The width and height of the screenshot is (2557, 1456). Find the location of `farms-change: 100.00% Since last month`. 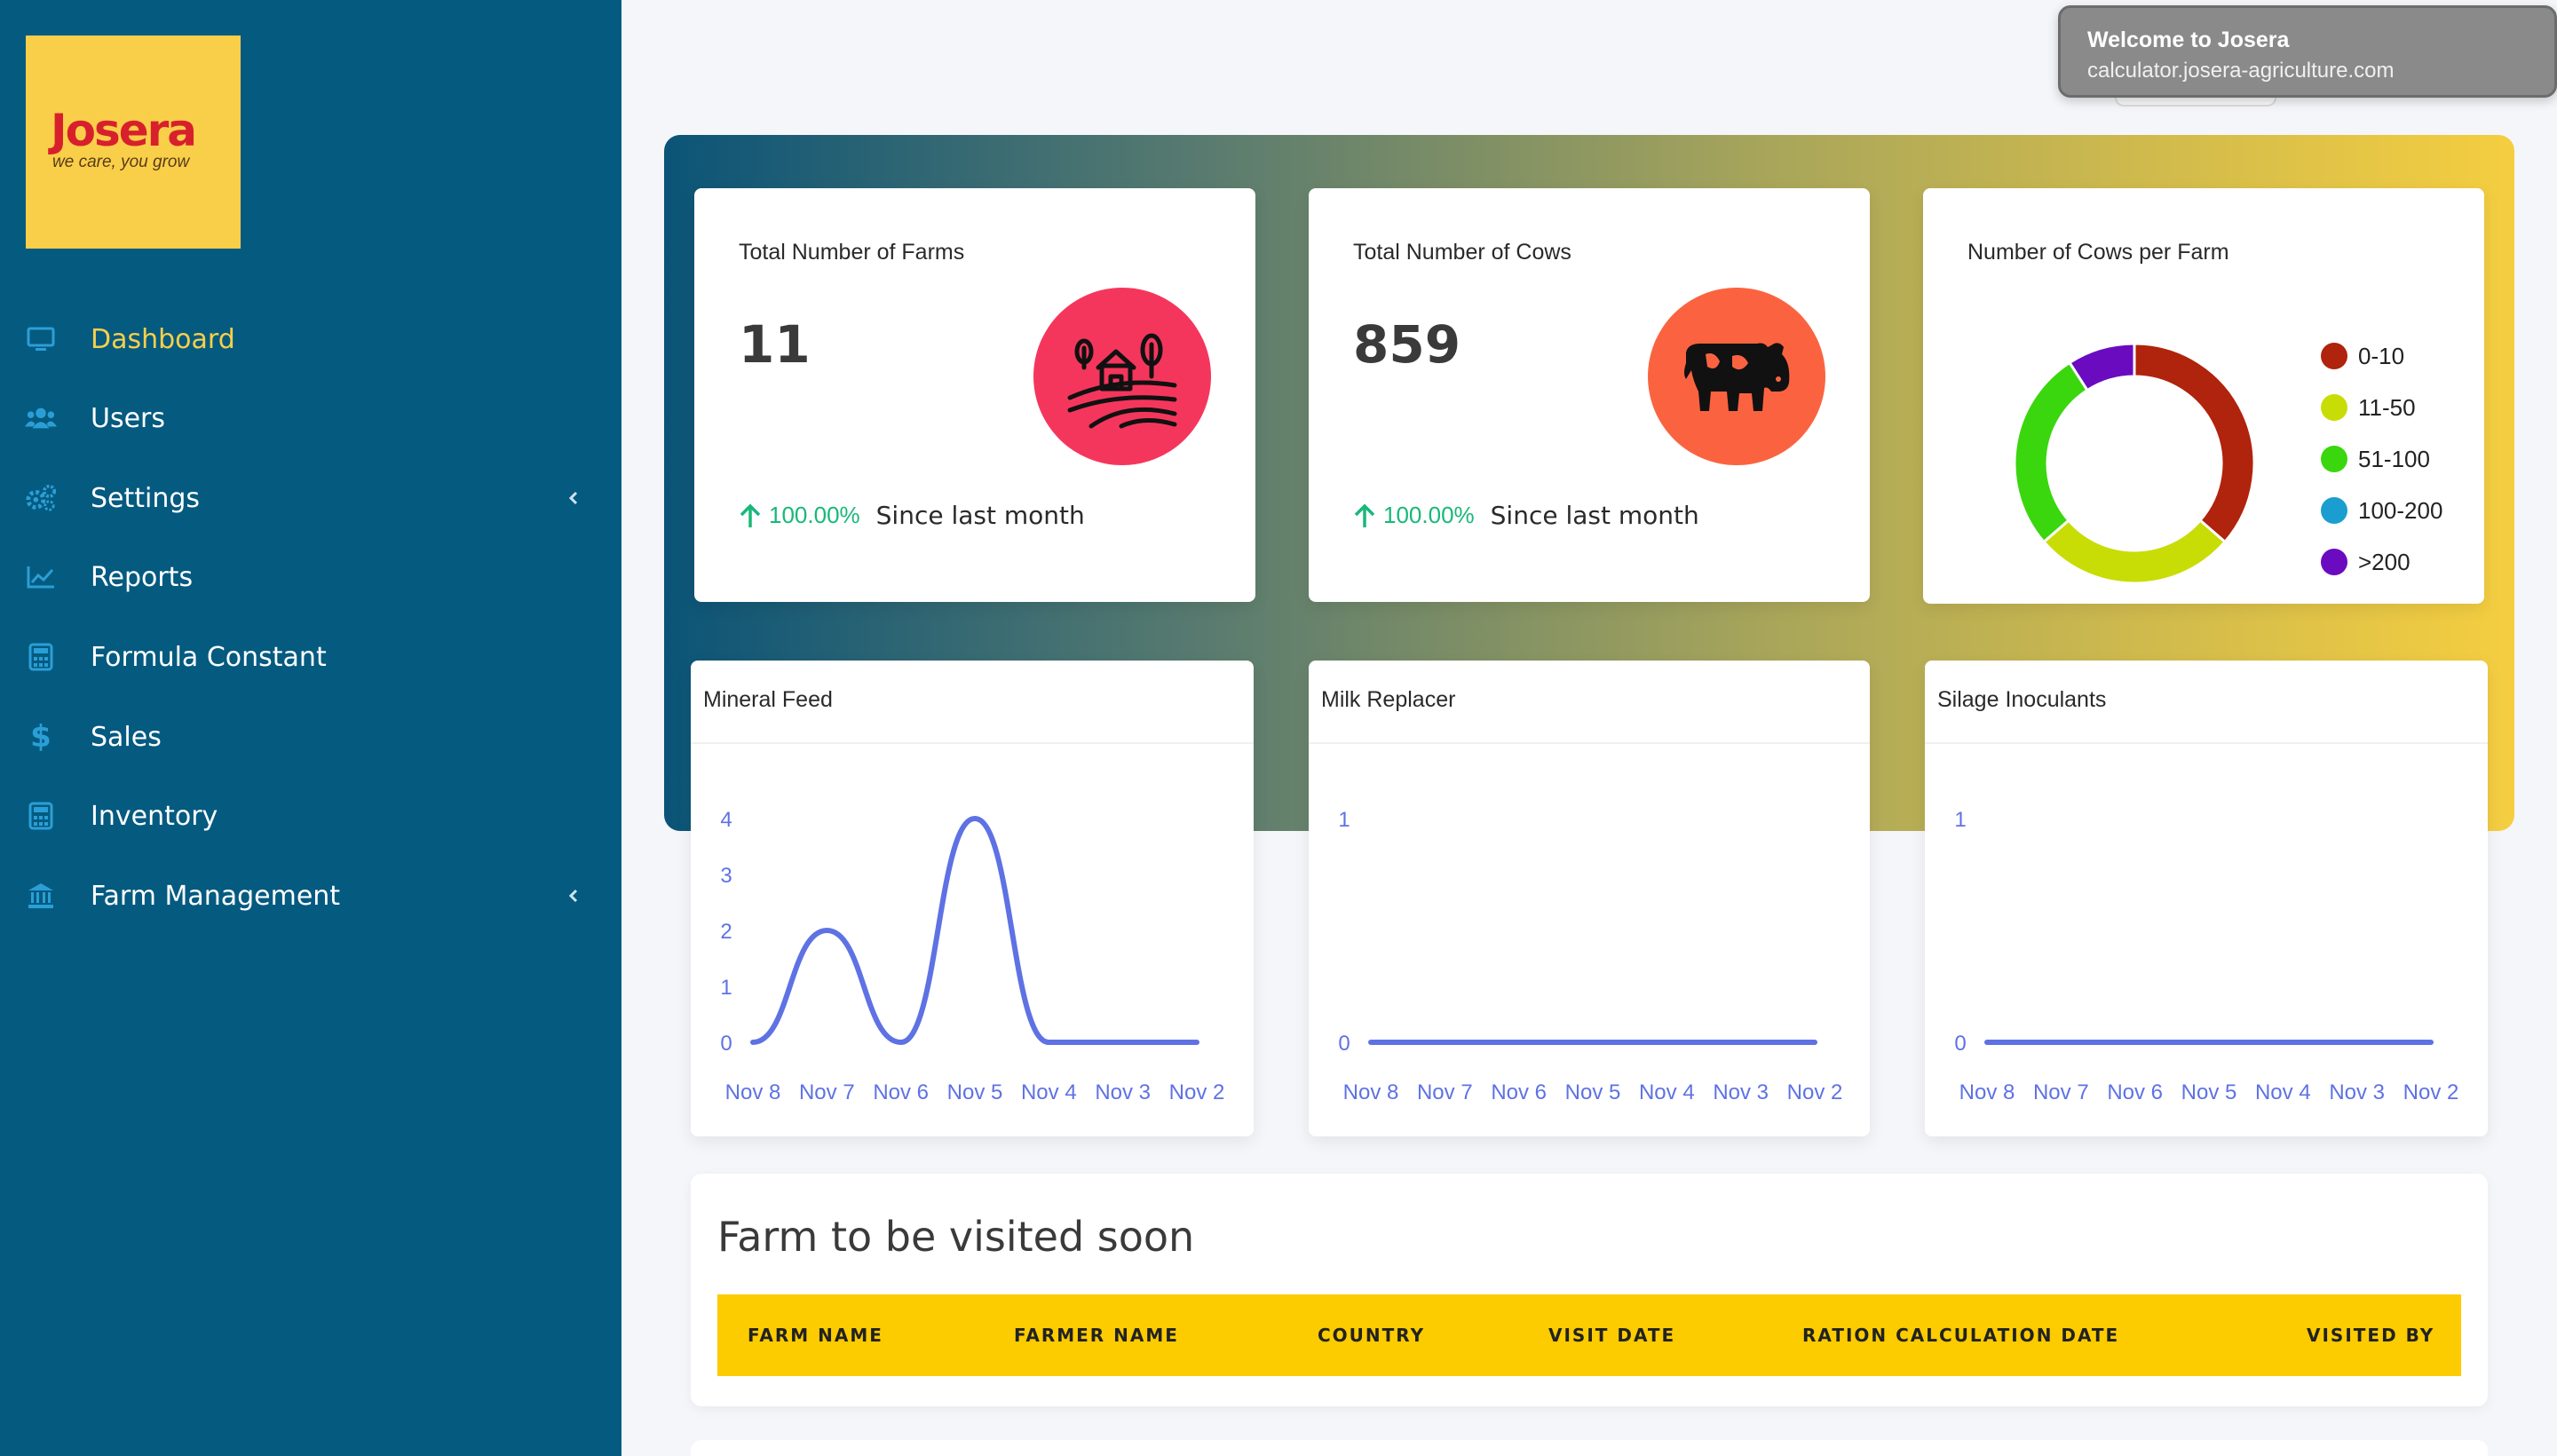

farms-change: 100.00% Since last month is located at coordinates (912, 515).